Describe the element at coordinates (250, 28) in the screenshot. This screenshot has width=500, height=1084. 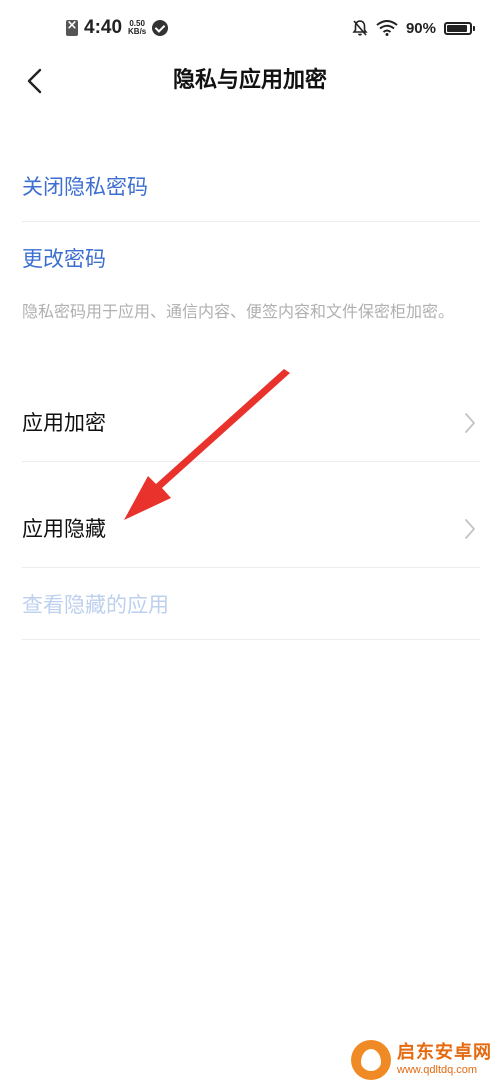
I see `status-bar: 4:40 0.50 KB/s 90%` at that location.